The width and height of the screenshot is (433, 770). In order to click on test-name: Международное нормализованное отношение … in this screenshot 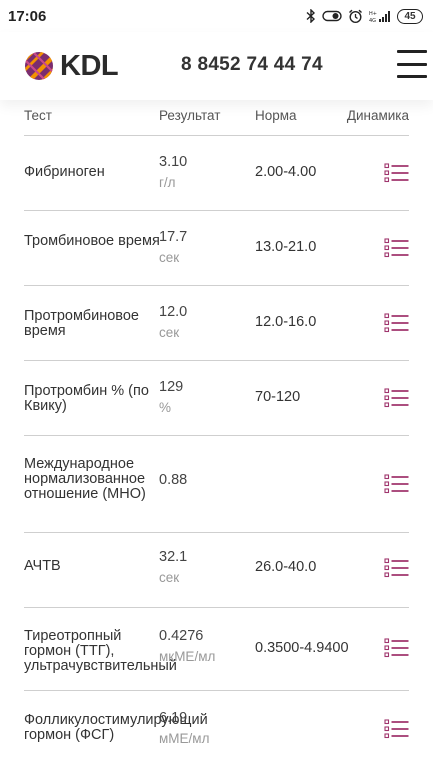, I will do `click(85, 479)`.